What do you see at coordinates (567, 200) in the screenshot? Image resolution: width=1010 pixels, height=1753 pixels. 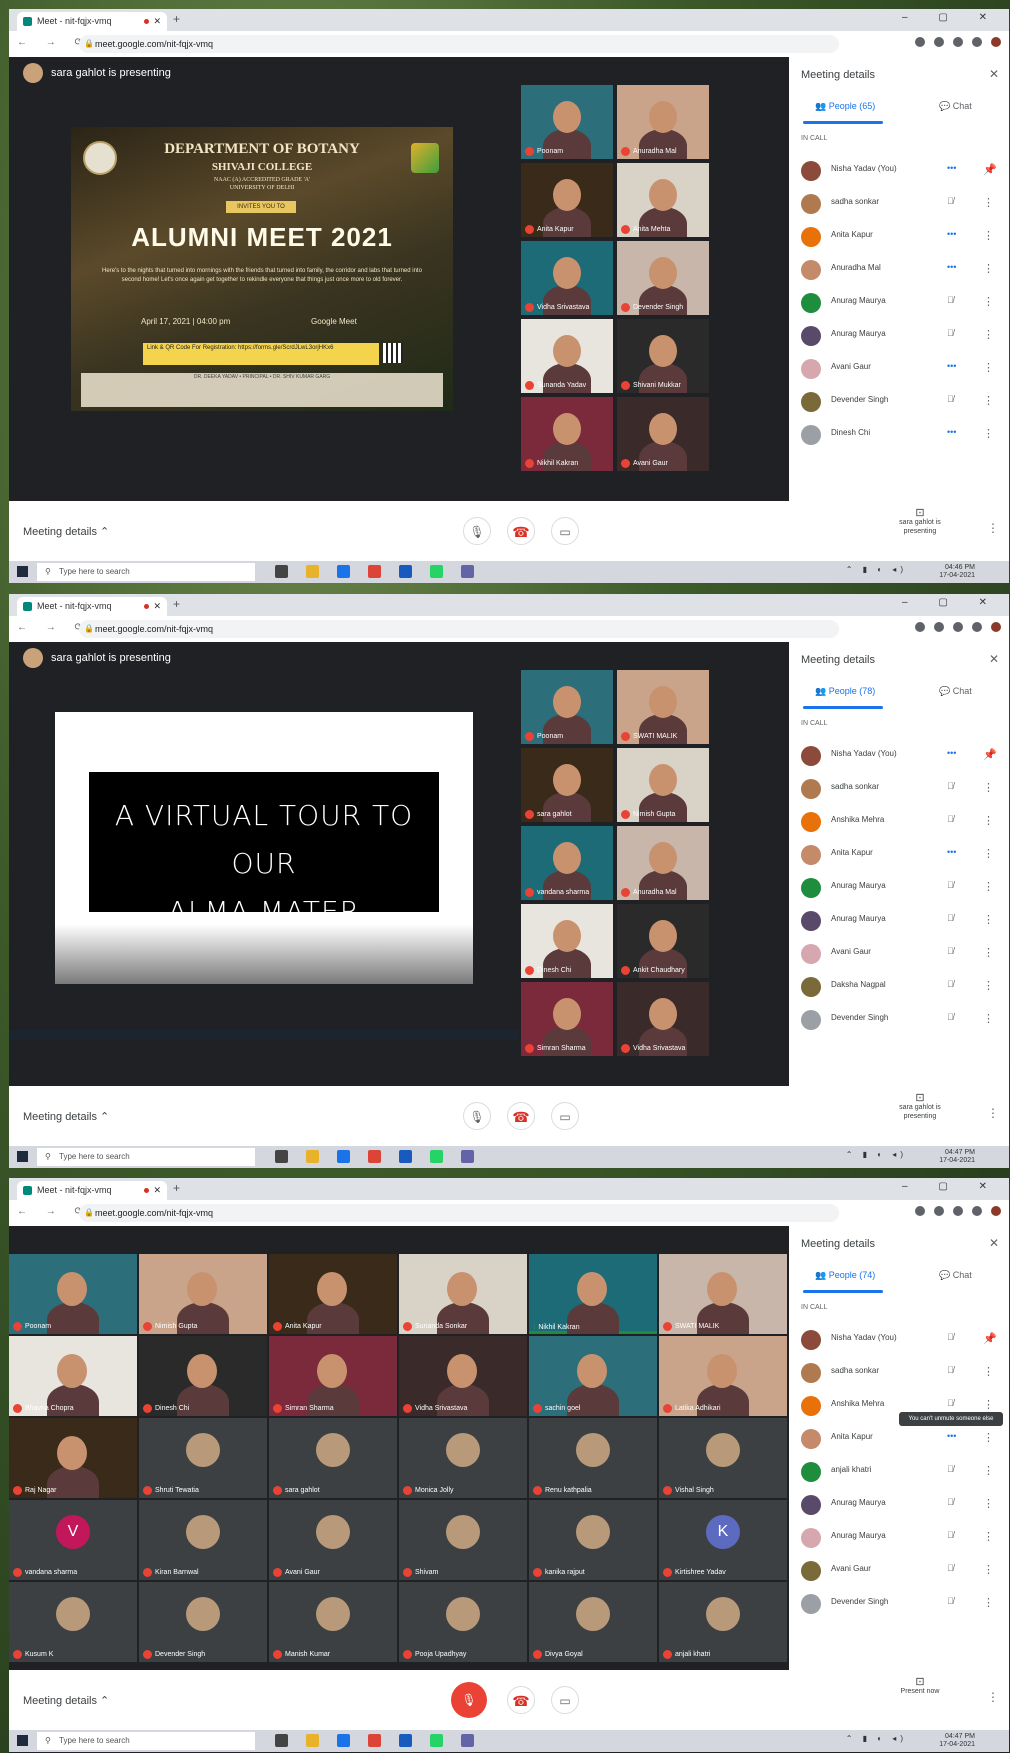 I see `participant-tile: Anita Kapur` at bounding box center [567, 200].